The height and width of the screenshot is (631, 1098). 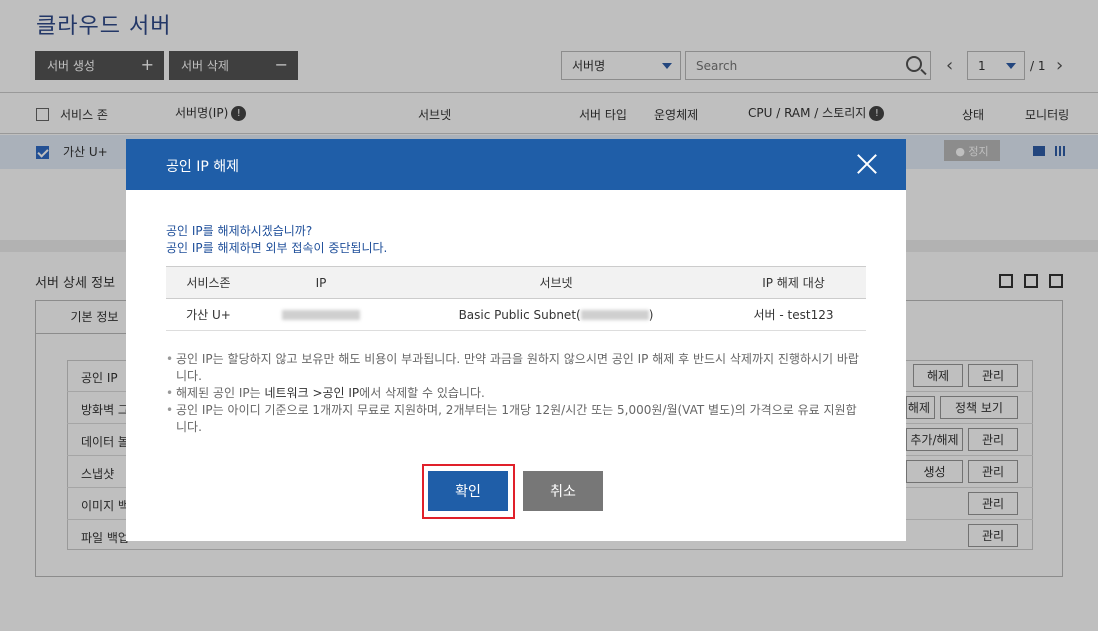 I want to click on close-icon, so click(x=867, y=164).